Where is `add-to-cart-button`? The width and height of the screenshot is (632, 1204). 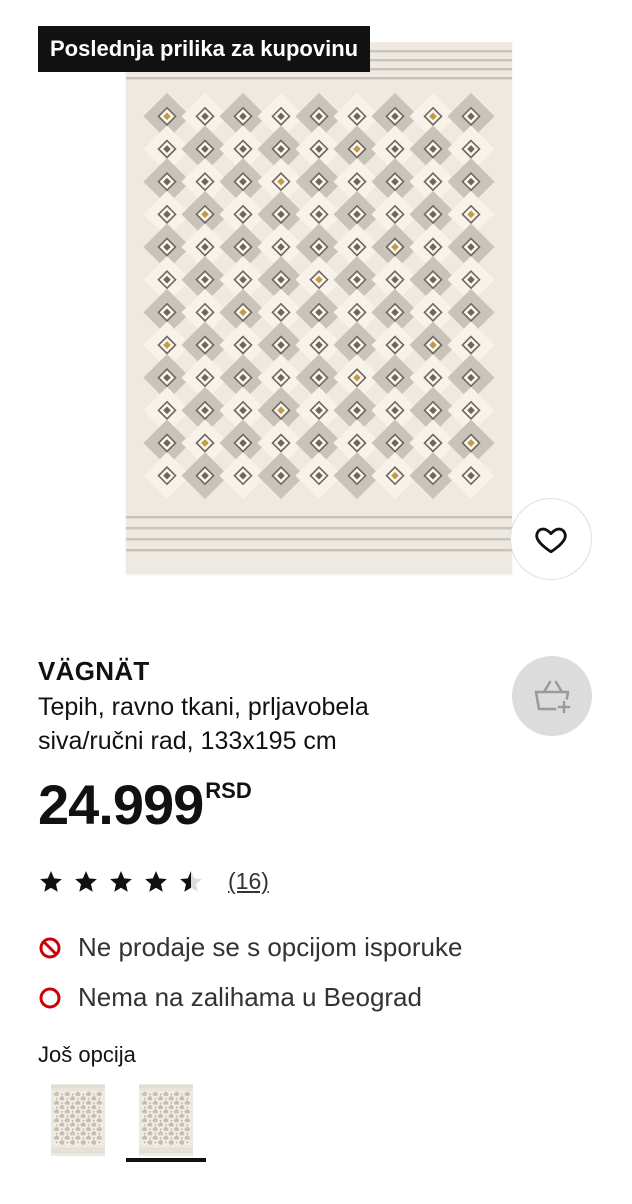 add-to-cart-button is located at coordinates (552, 696).